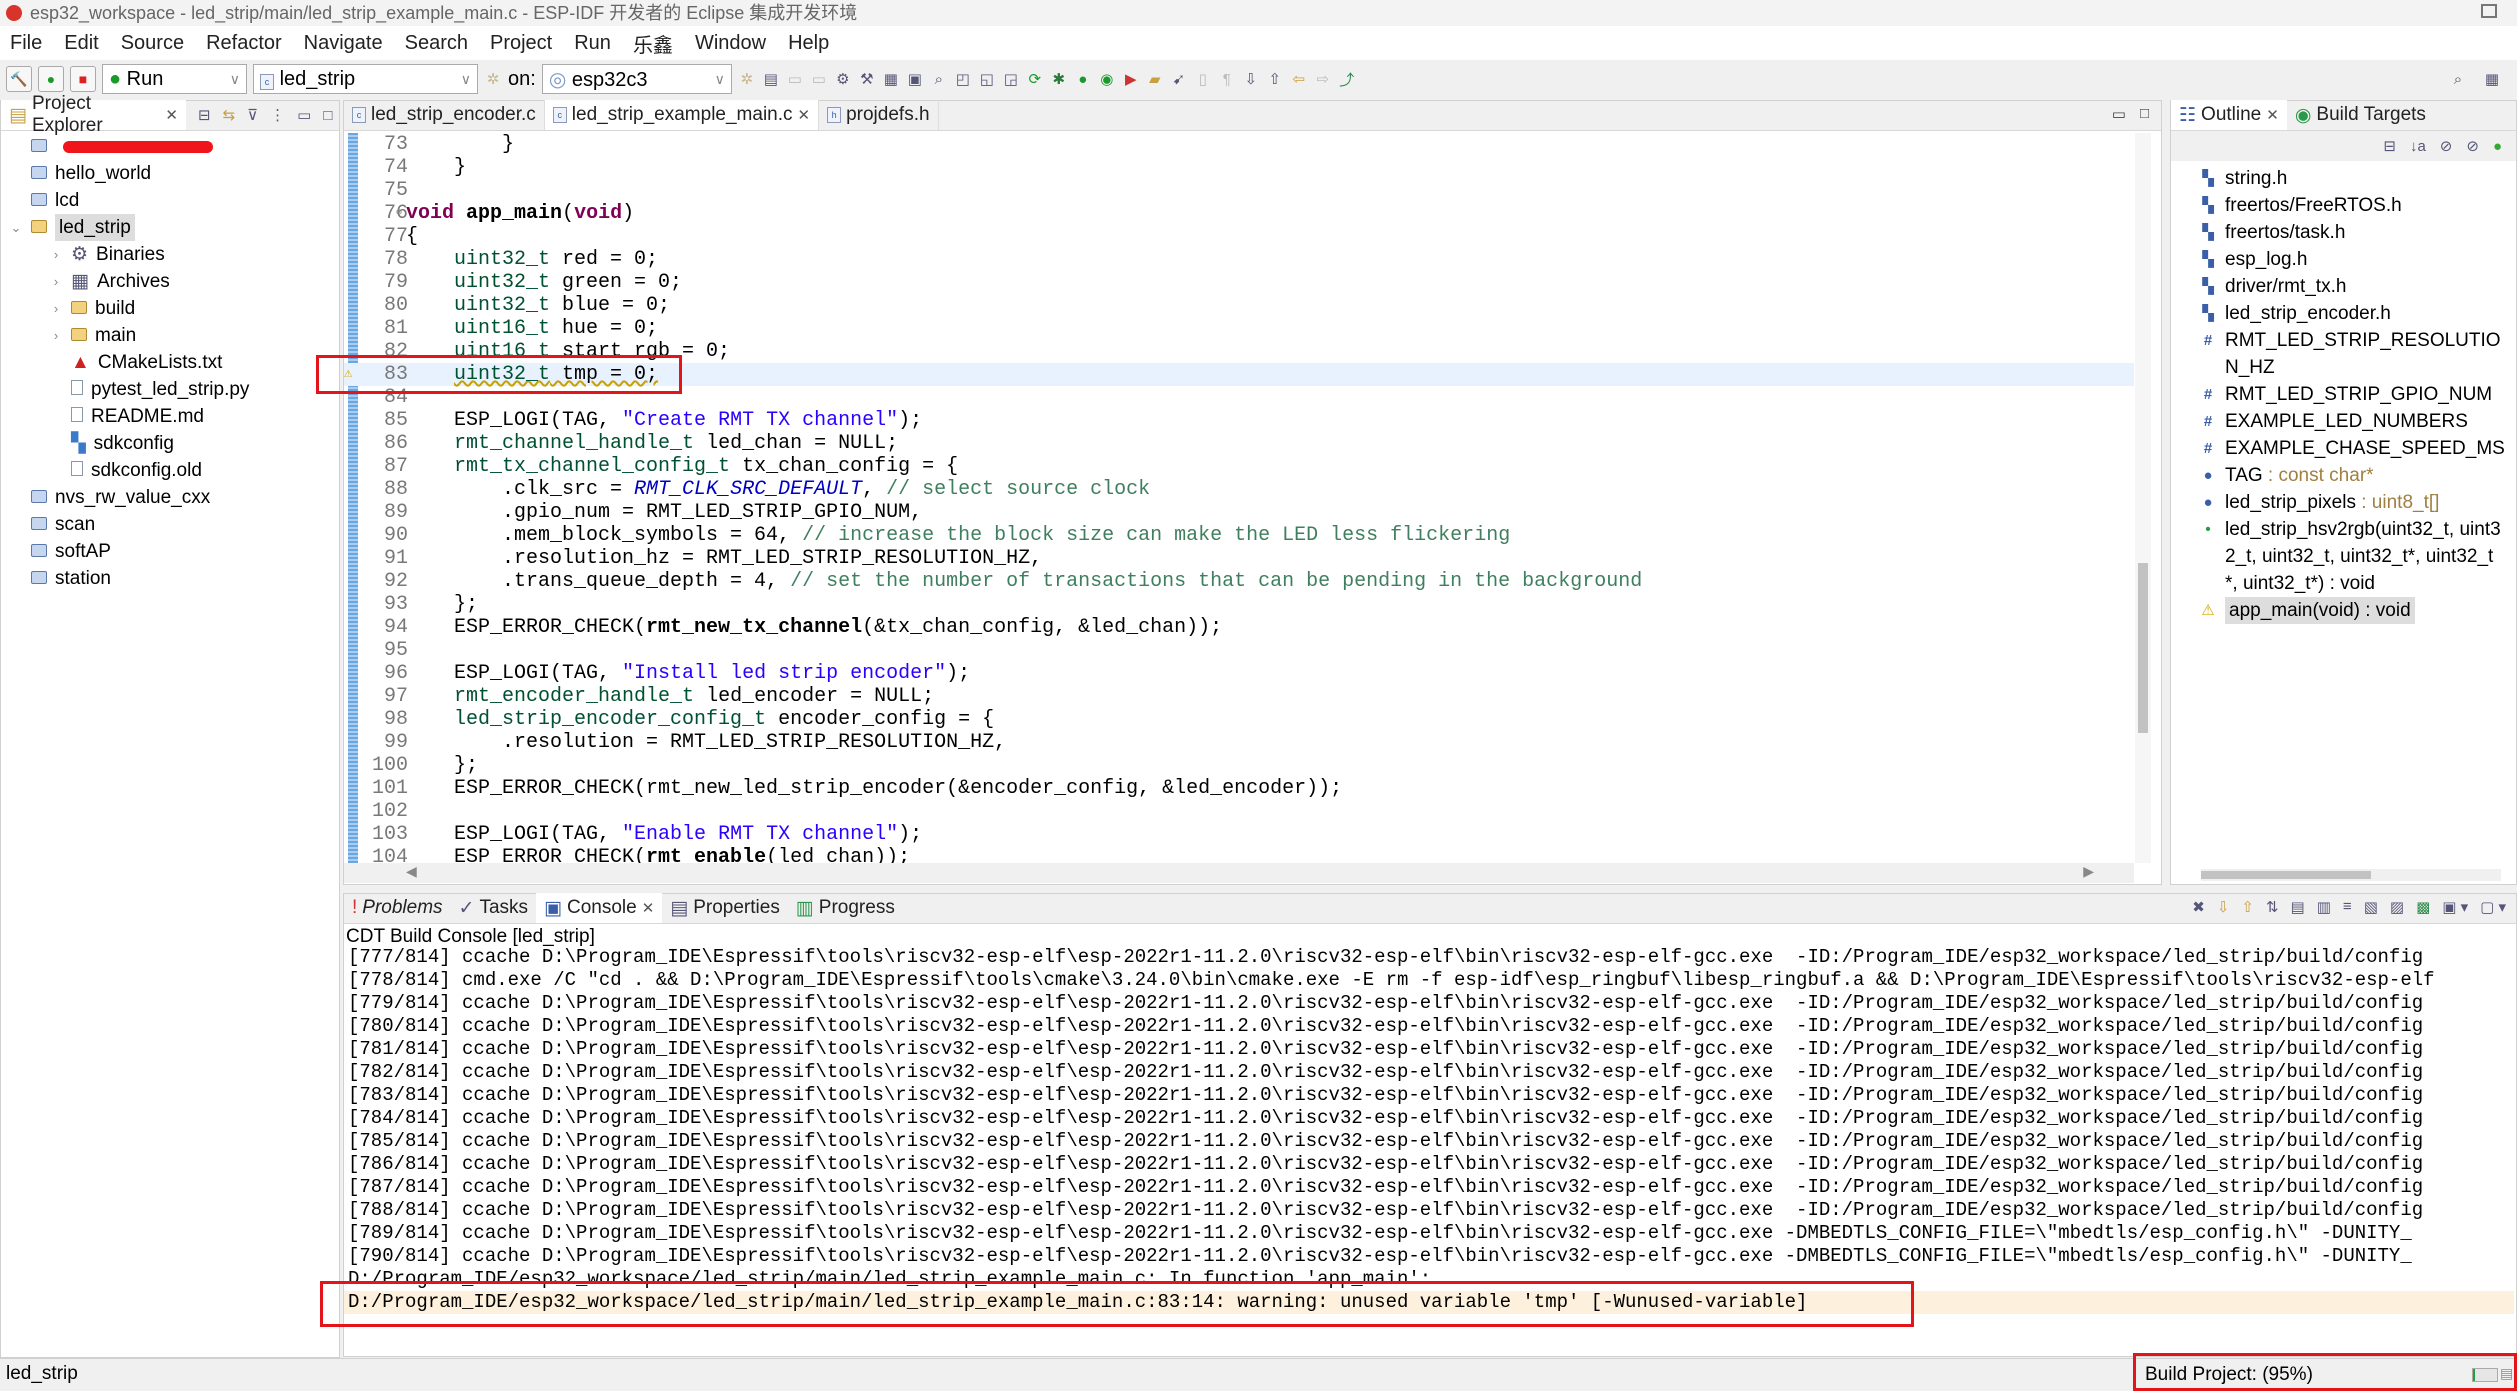  What do you see at coordinates (2229, 115) in the screenshot?
I see `tab-outline: ☷ Outline ✕` at bounding box center [2229, 115].